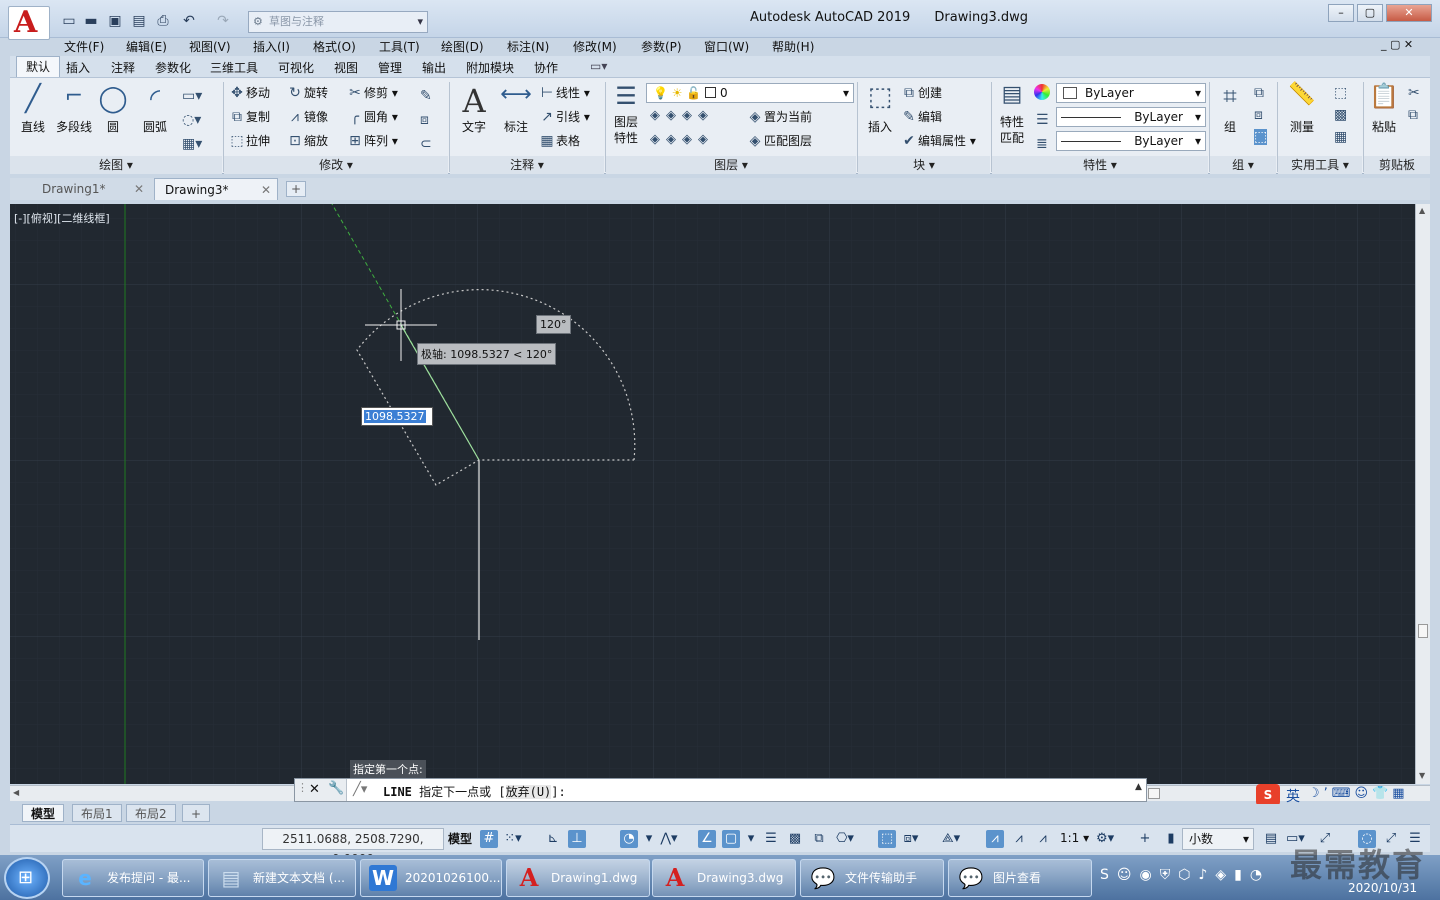 The image size is (1440, 900). What do you see at coordinates (216, 189) in the screenshot?
I see `doc-tab-drawing3: Drawing3* ✕` at bounding box center [216, 189].